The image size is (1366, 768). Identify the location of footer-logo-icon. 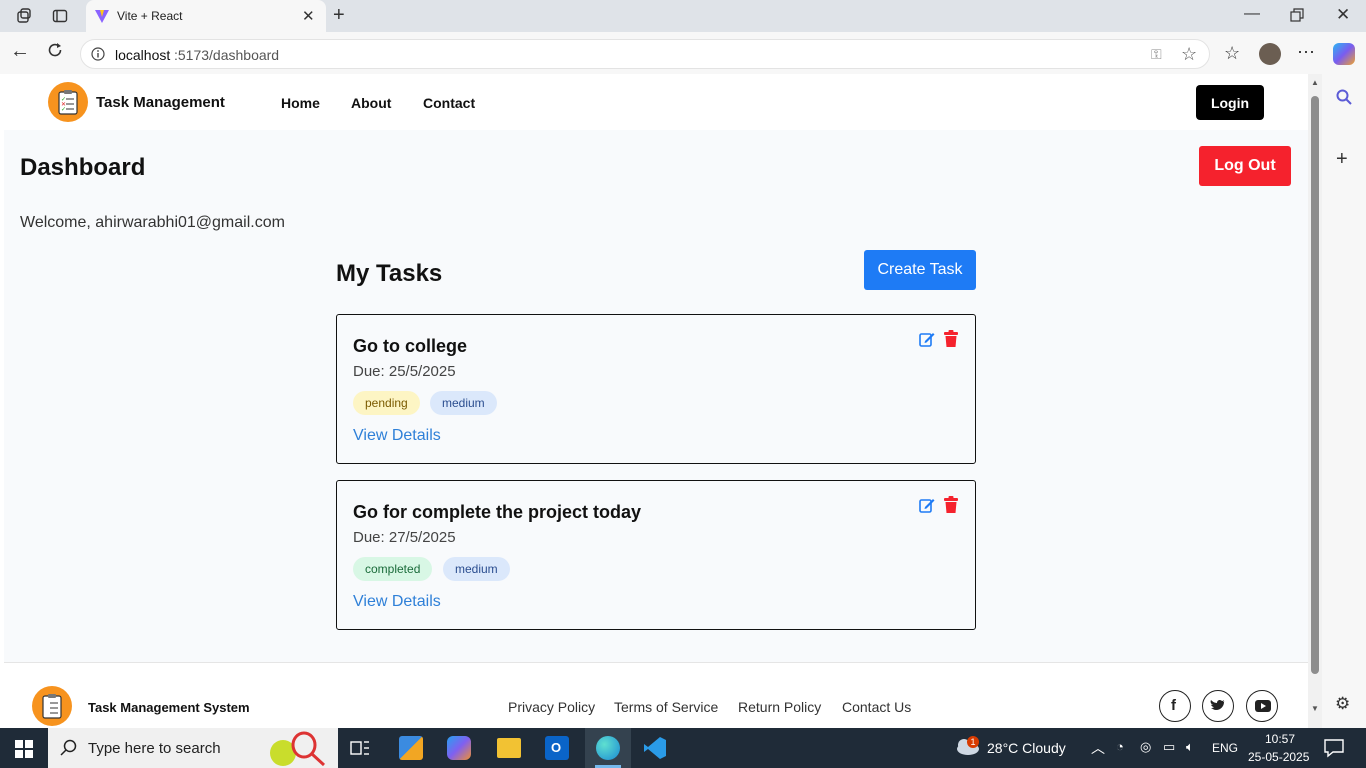
(52, 706).